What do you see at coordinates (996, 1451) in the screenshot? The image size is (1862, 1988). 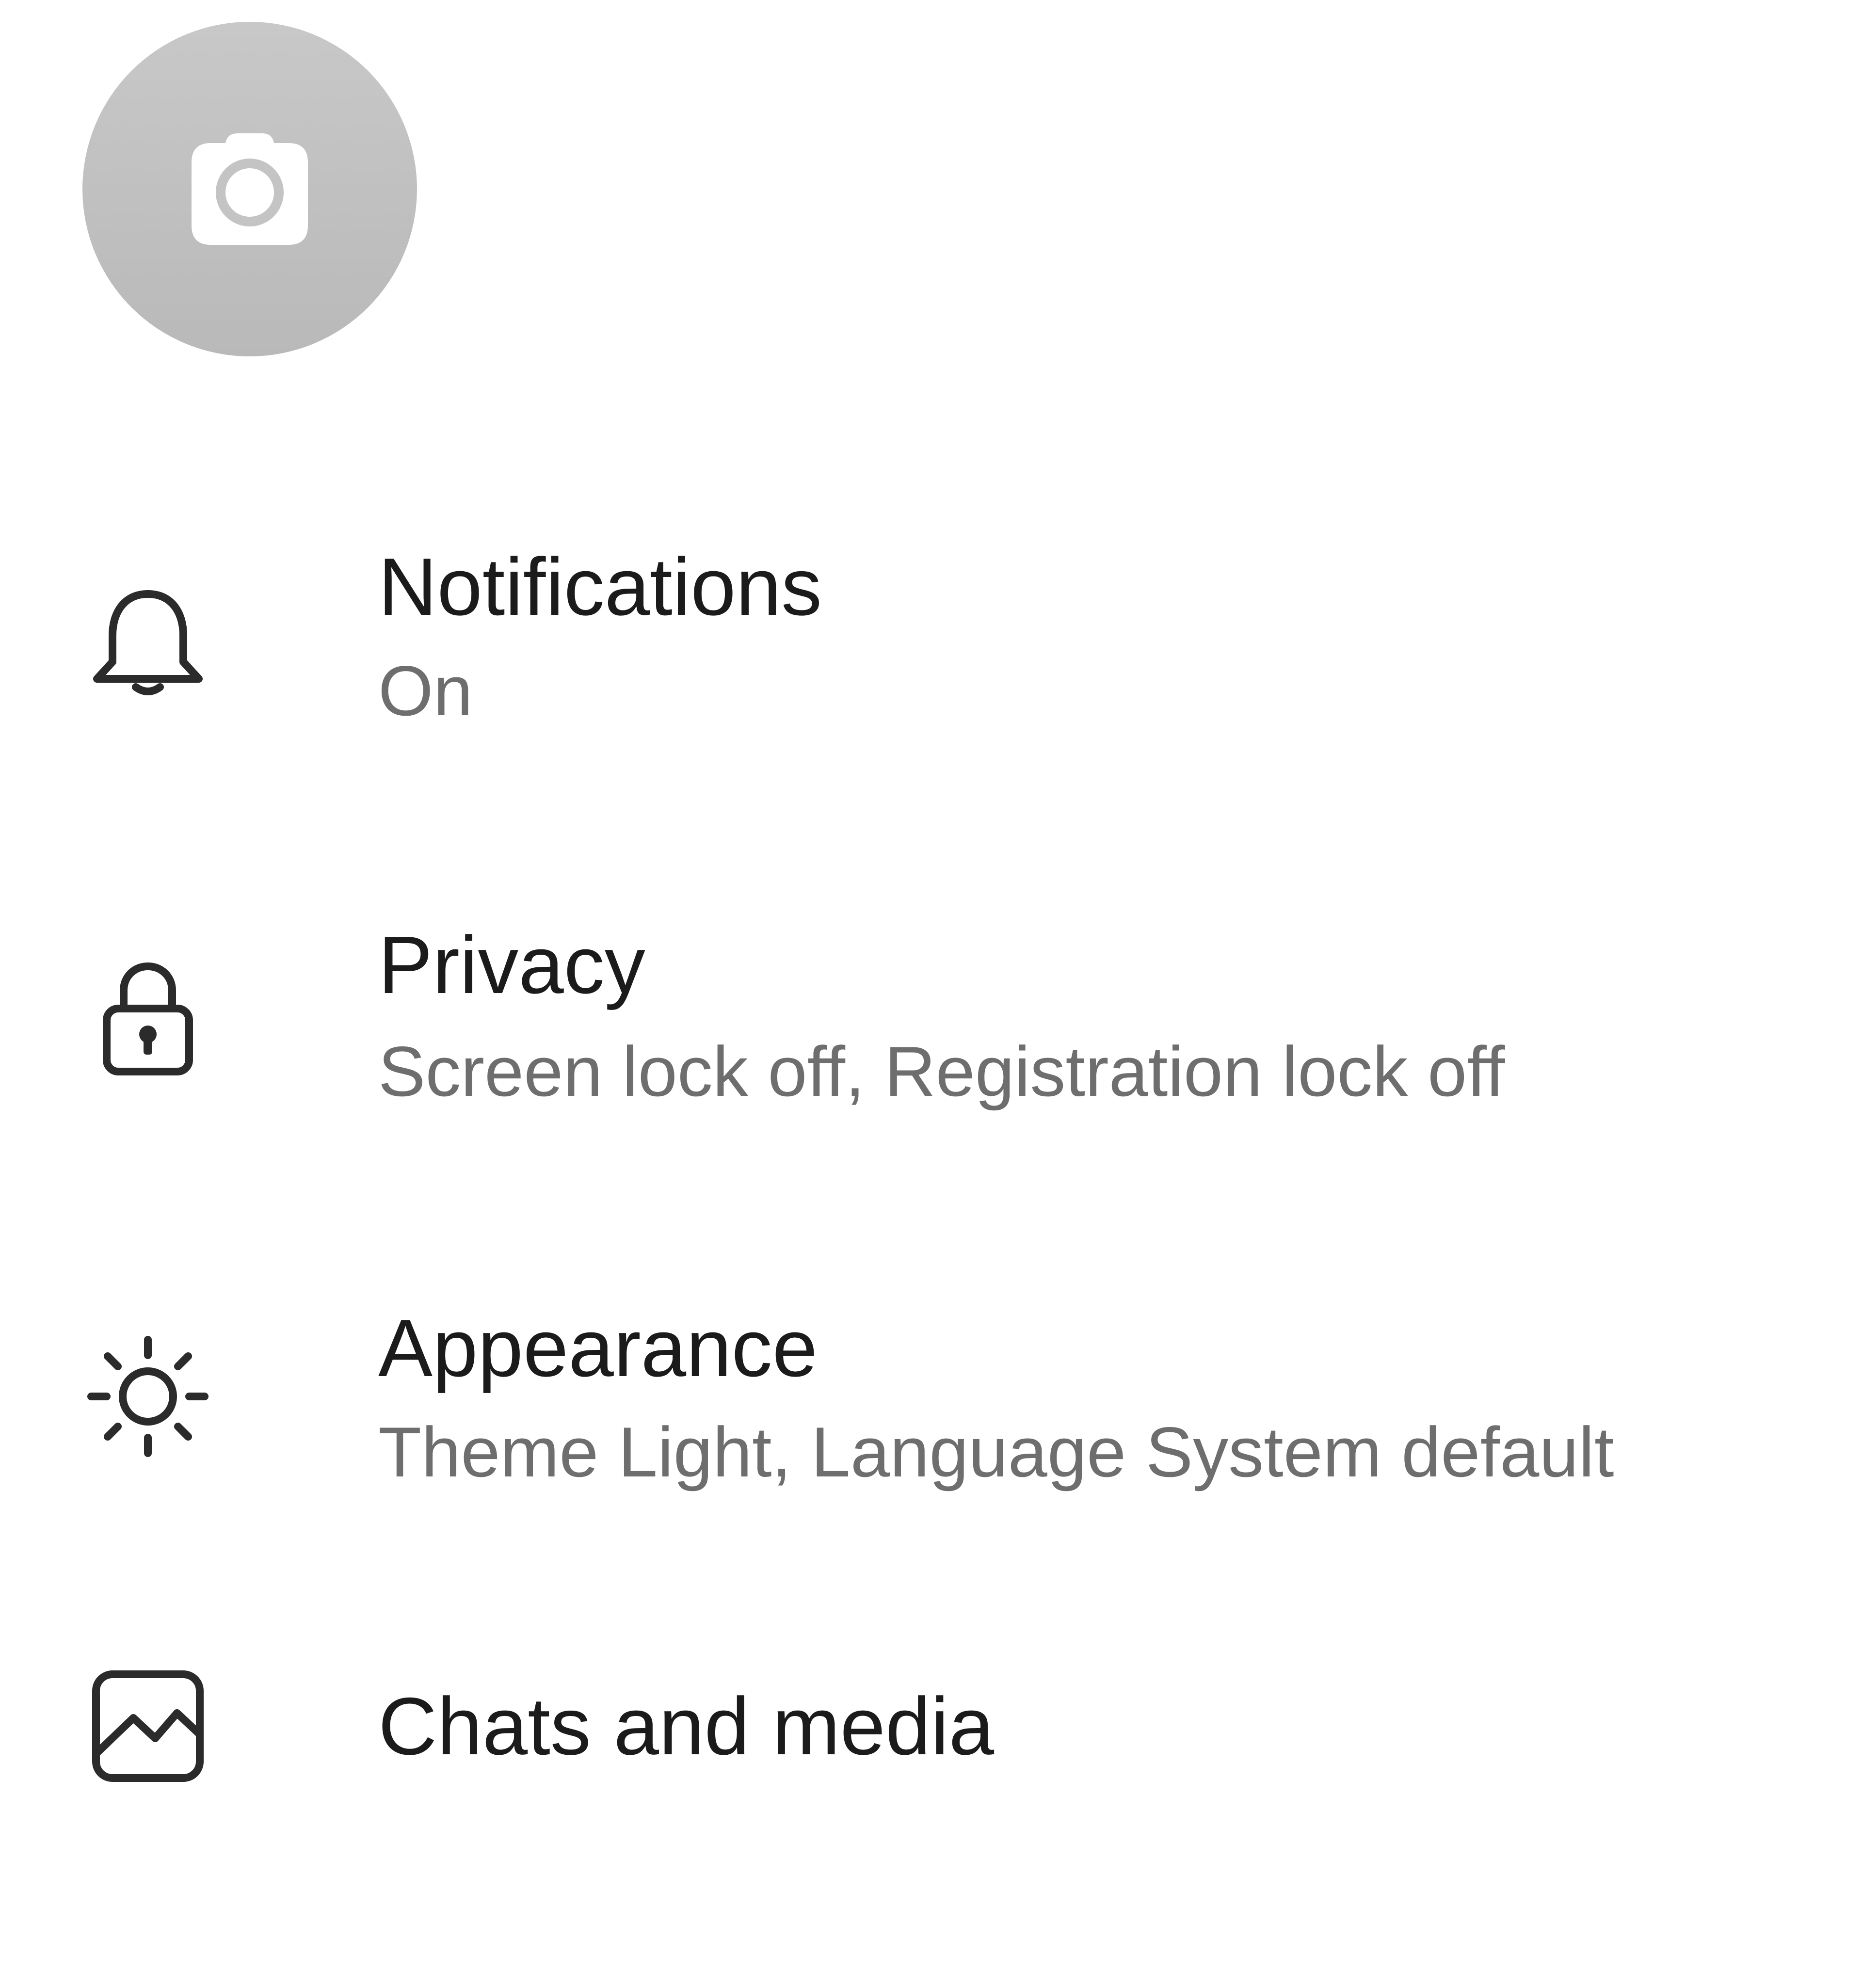 I see `item-summary: Theme Light, Language System default` at bounding box center [996, 1451].